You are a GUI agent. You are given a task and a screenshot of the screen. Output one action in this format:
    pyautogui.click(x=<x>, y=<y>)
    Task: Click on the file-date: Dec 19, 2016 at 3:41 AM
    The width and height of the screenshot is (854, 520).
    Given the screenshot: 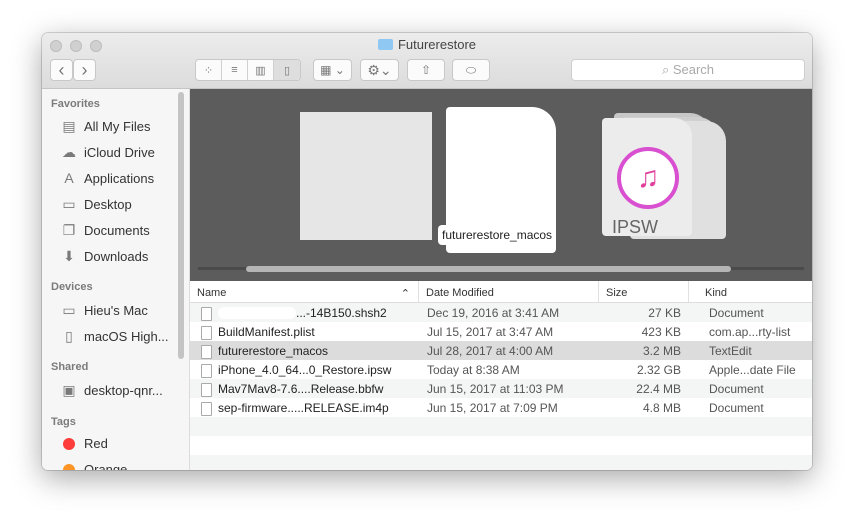 What is the action you would take?
    pyautogui.click(x=493, y=312)
    